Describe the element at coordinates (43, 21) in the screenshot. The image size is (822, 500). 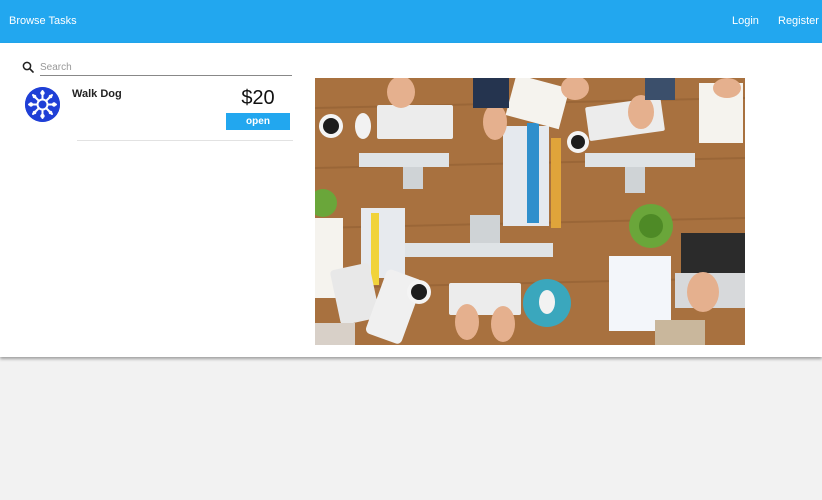
I see `browse-tasks-link: Browse Tasks` at that location.